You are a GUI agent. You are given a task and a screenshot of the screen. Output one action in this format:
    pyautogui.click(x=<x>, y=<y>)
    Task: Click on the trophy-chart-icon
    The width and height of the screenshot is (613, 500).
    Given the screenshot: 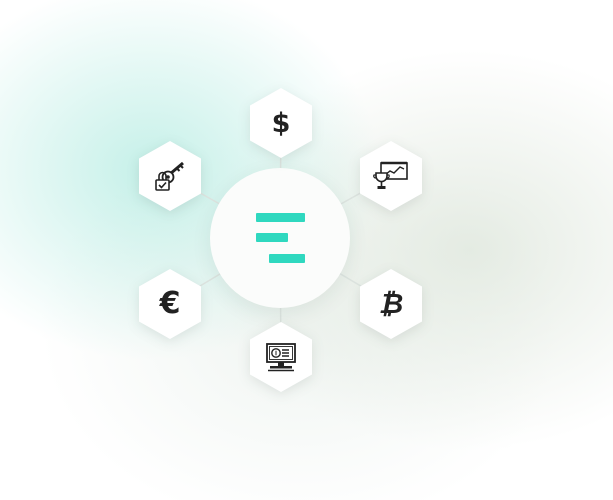 What is the action you would take?
    pyautogui.click(x=390, y=175)
    